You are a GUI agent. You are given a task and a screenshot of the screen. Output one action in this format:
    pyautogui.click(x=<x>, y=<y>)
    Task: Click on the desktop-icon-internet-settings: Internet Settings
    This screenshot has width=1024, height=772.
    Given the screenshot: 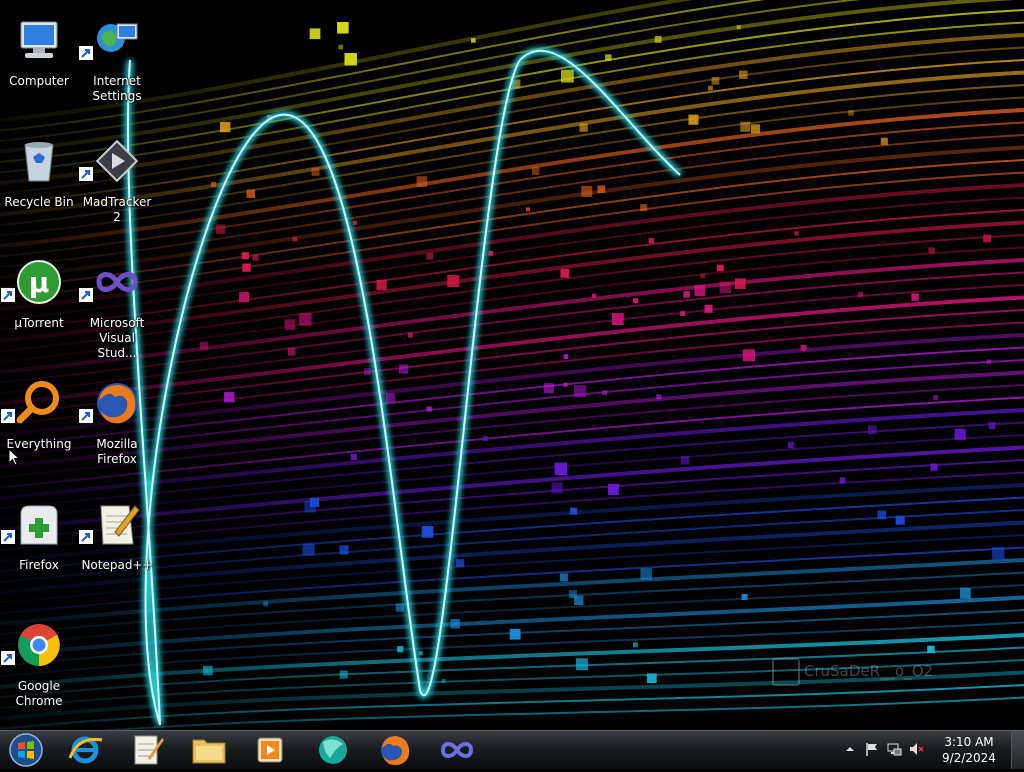 What is the action you would take?
    pyautogui.click(x=117, y=62)
    